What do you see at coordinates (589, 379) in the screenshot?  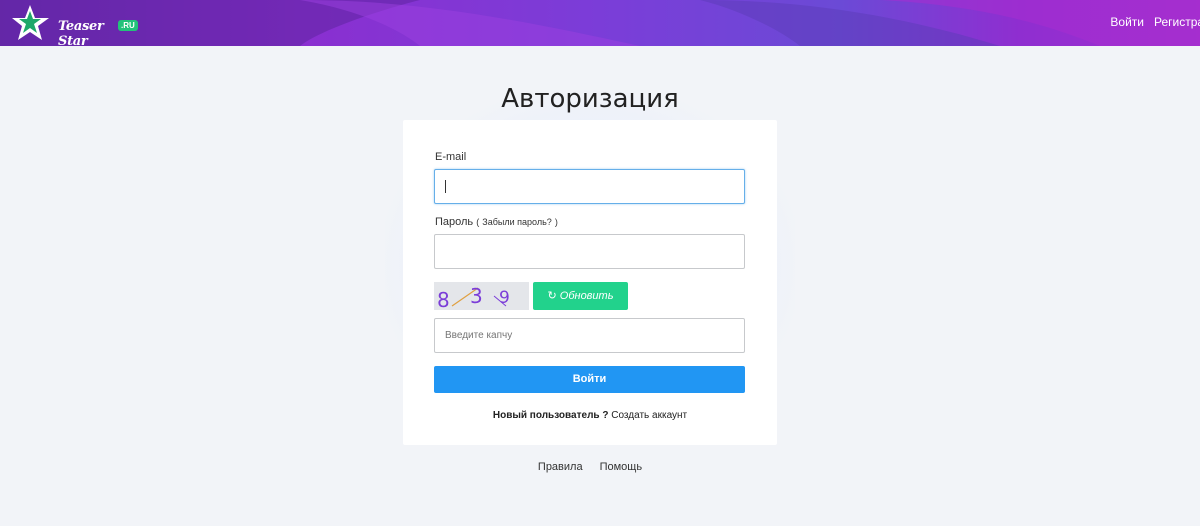 I see `login-submit-button: Войти` at bounding box center [589, 379].